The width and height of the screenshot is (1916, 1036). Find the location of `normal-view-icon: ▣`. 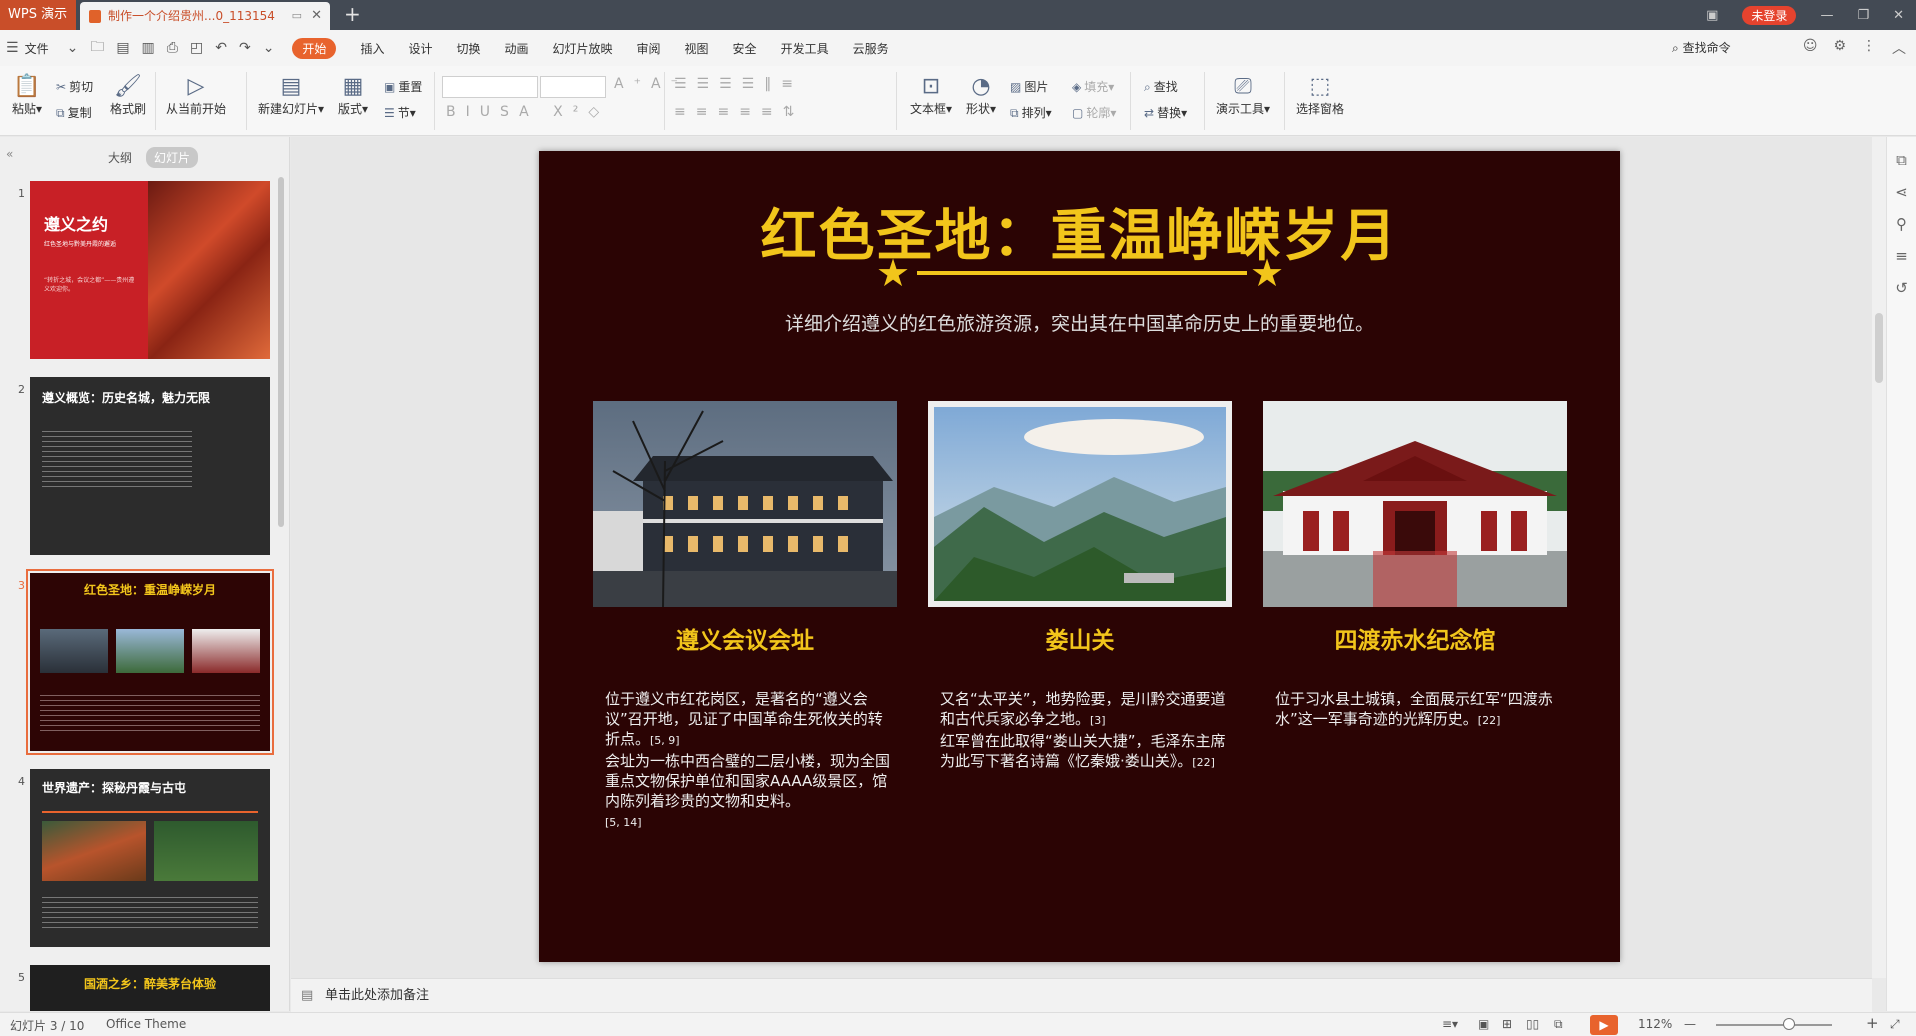

normal-view-icon: ▣ is located at coordinates (1483, 1024).